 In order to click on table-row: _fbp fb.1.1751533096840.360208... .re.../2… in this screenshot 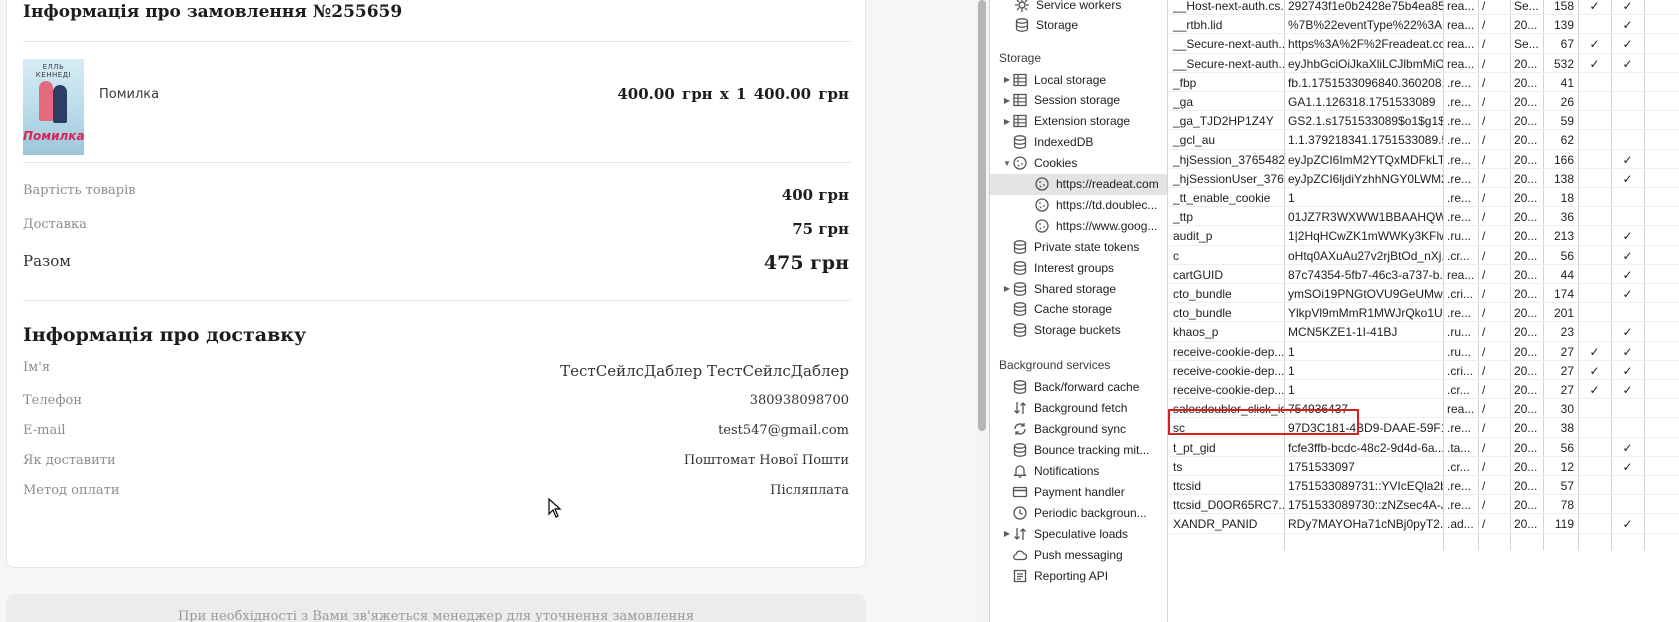, I will do `click(1424, 83)`.